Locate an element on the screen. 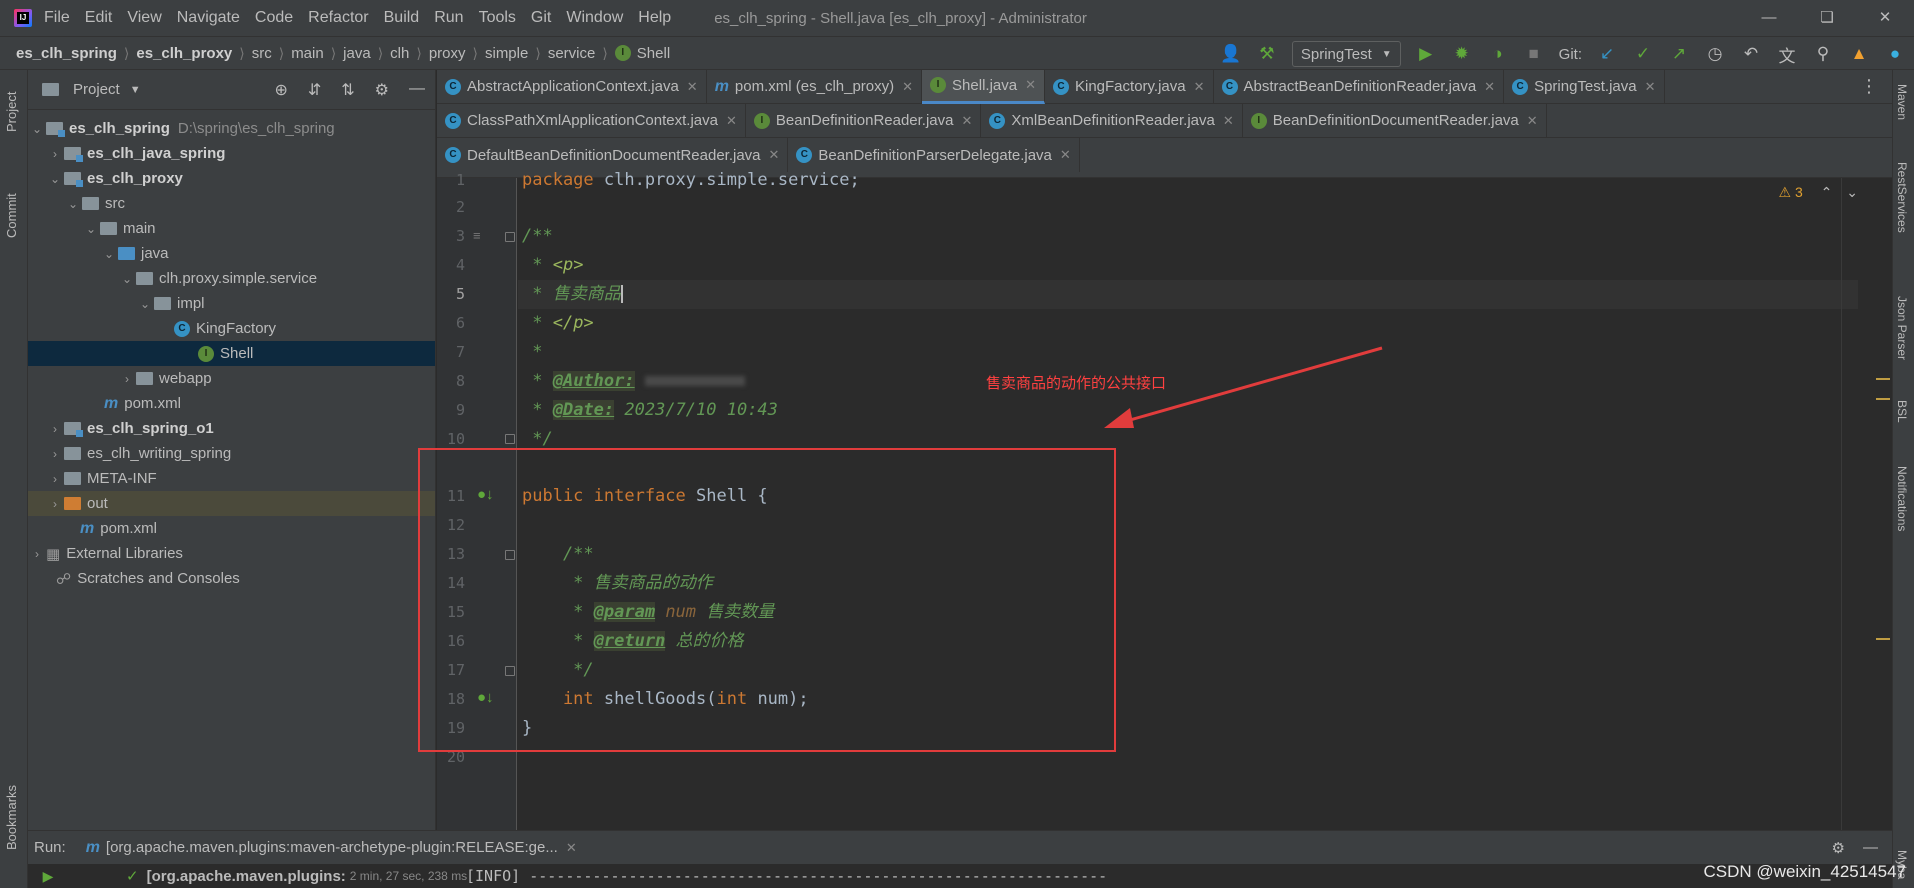 The width and height of the screenshot is (1914, 888). menu-tools: Tools is located at coordinates (497, 18).